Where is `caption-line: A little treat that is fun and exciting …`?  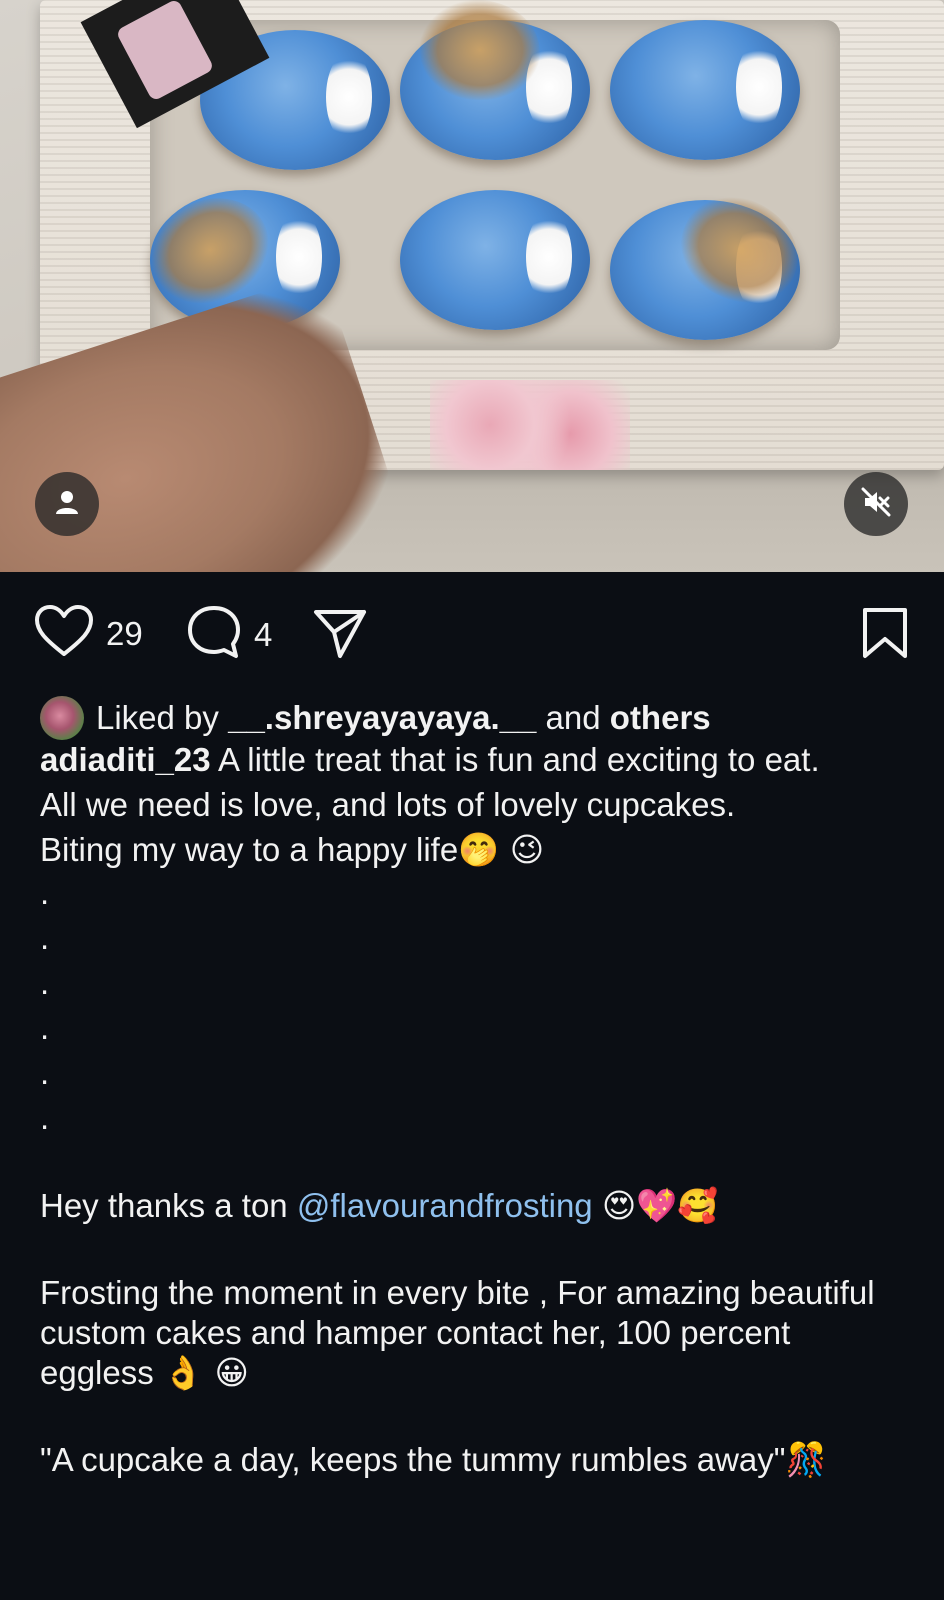
caption-line: A little treat that is fun and exciting … is located at coordinates (518, 759).